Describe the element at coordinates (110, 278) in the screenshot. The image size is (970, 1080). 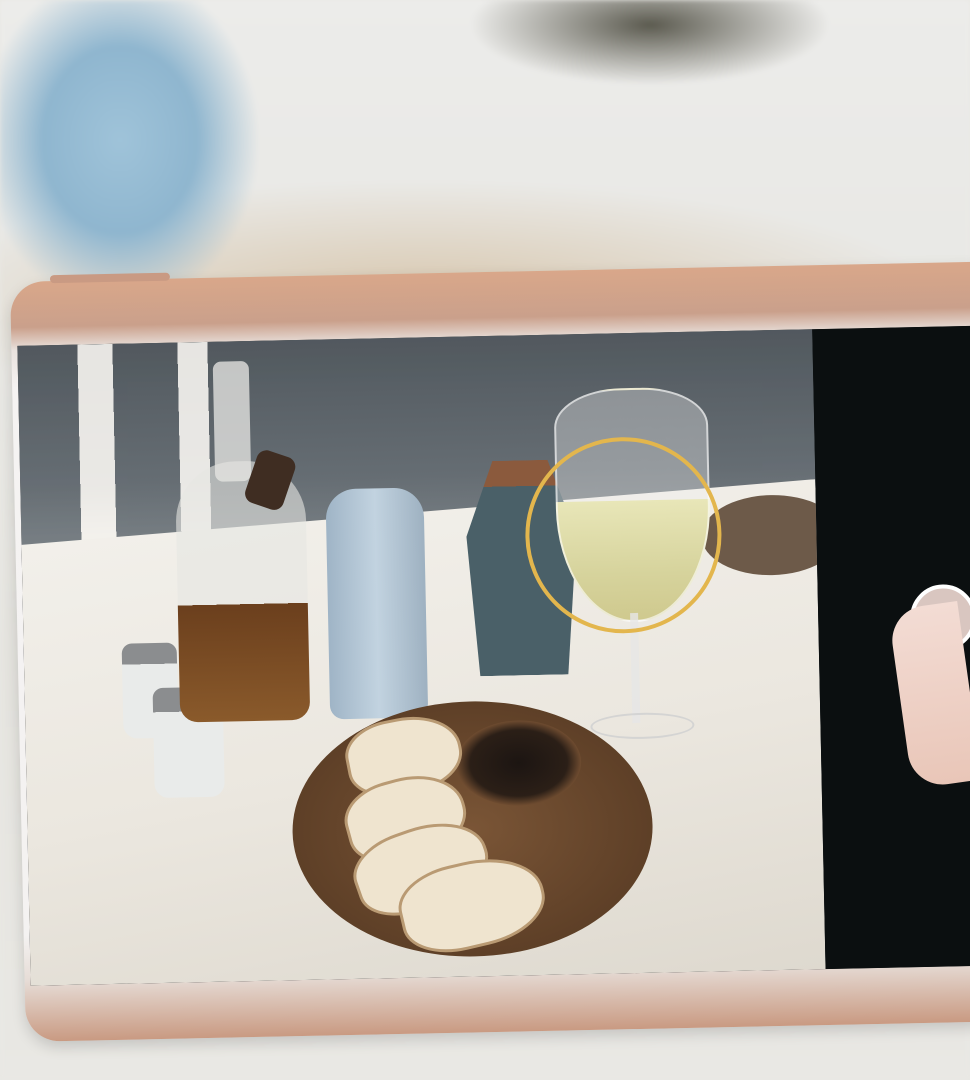
I see `volume-button` at that location.